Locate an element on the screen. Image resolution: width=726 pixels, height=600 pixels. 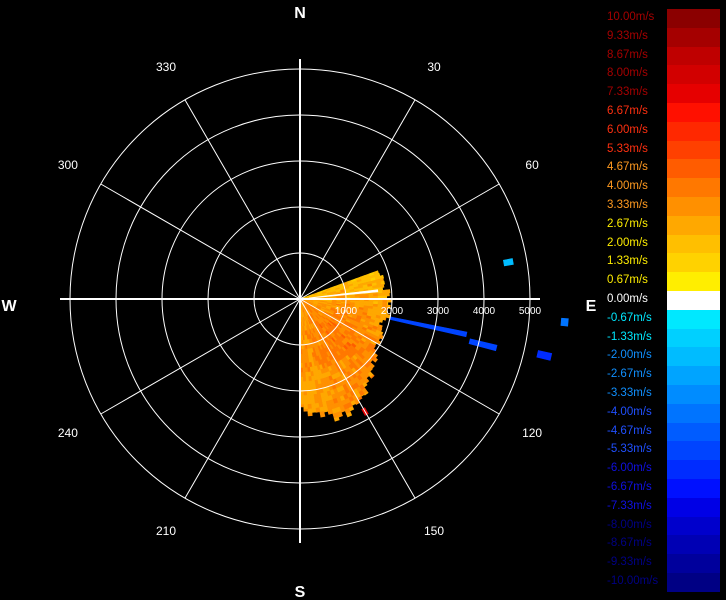
colorbar-label: -4.67m/s is located at coordinates (629, 430).